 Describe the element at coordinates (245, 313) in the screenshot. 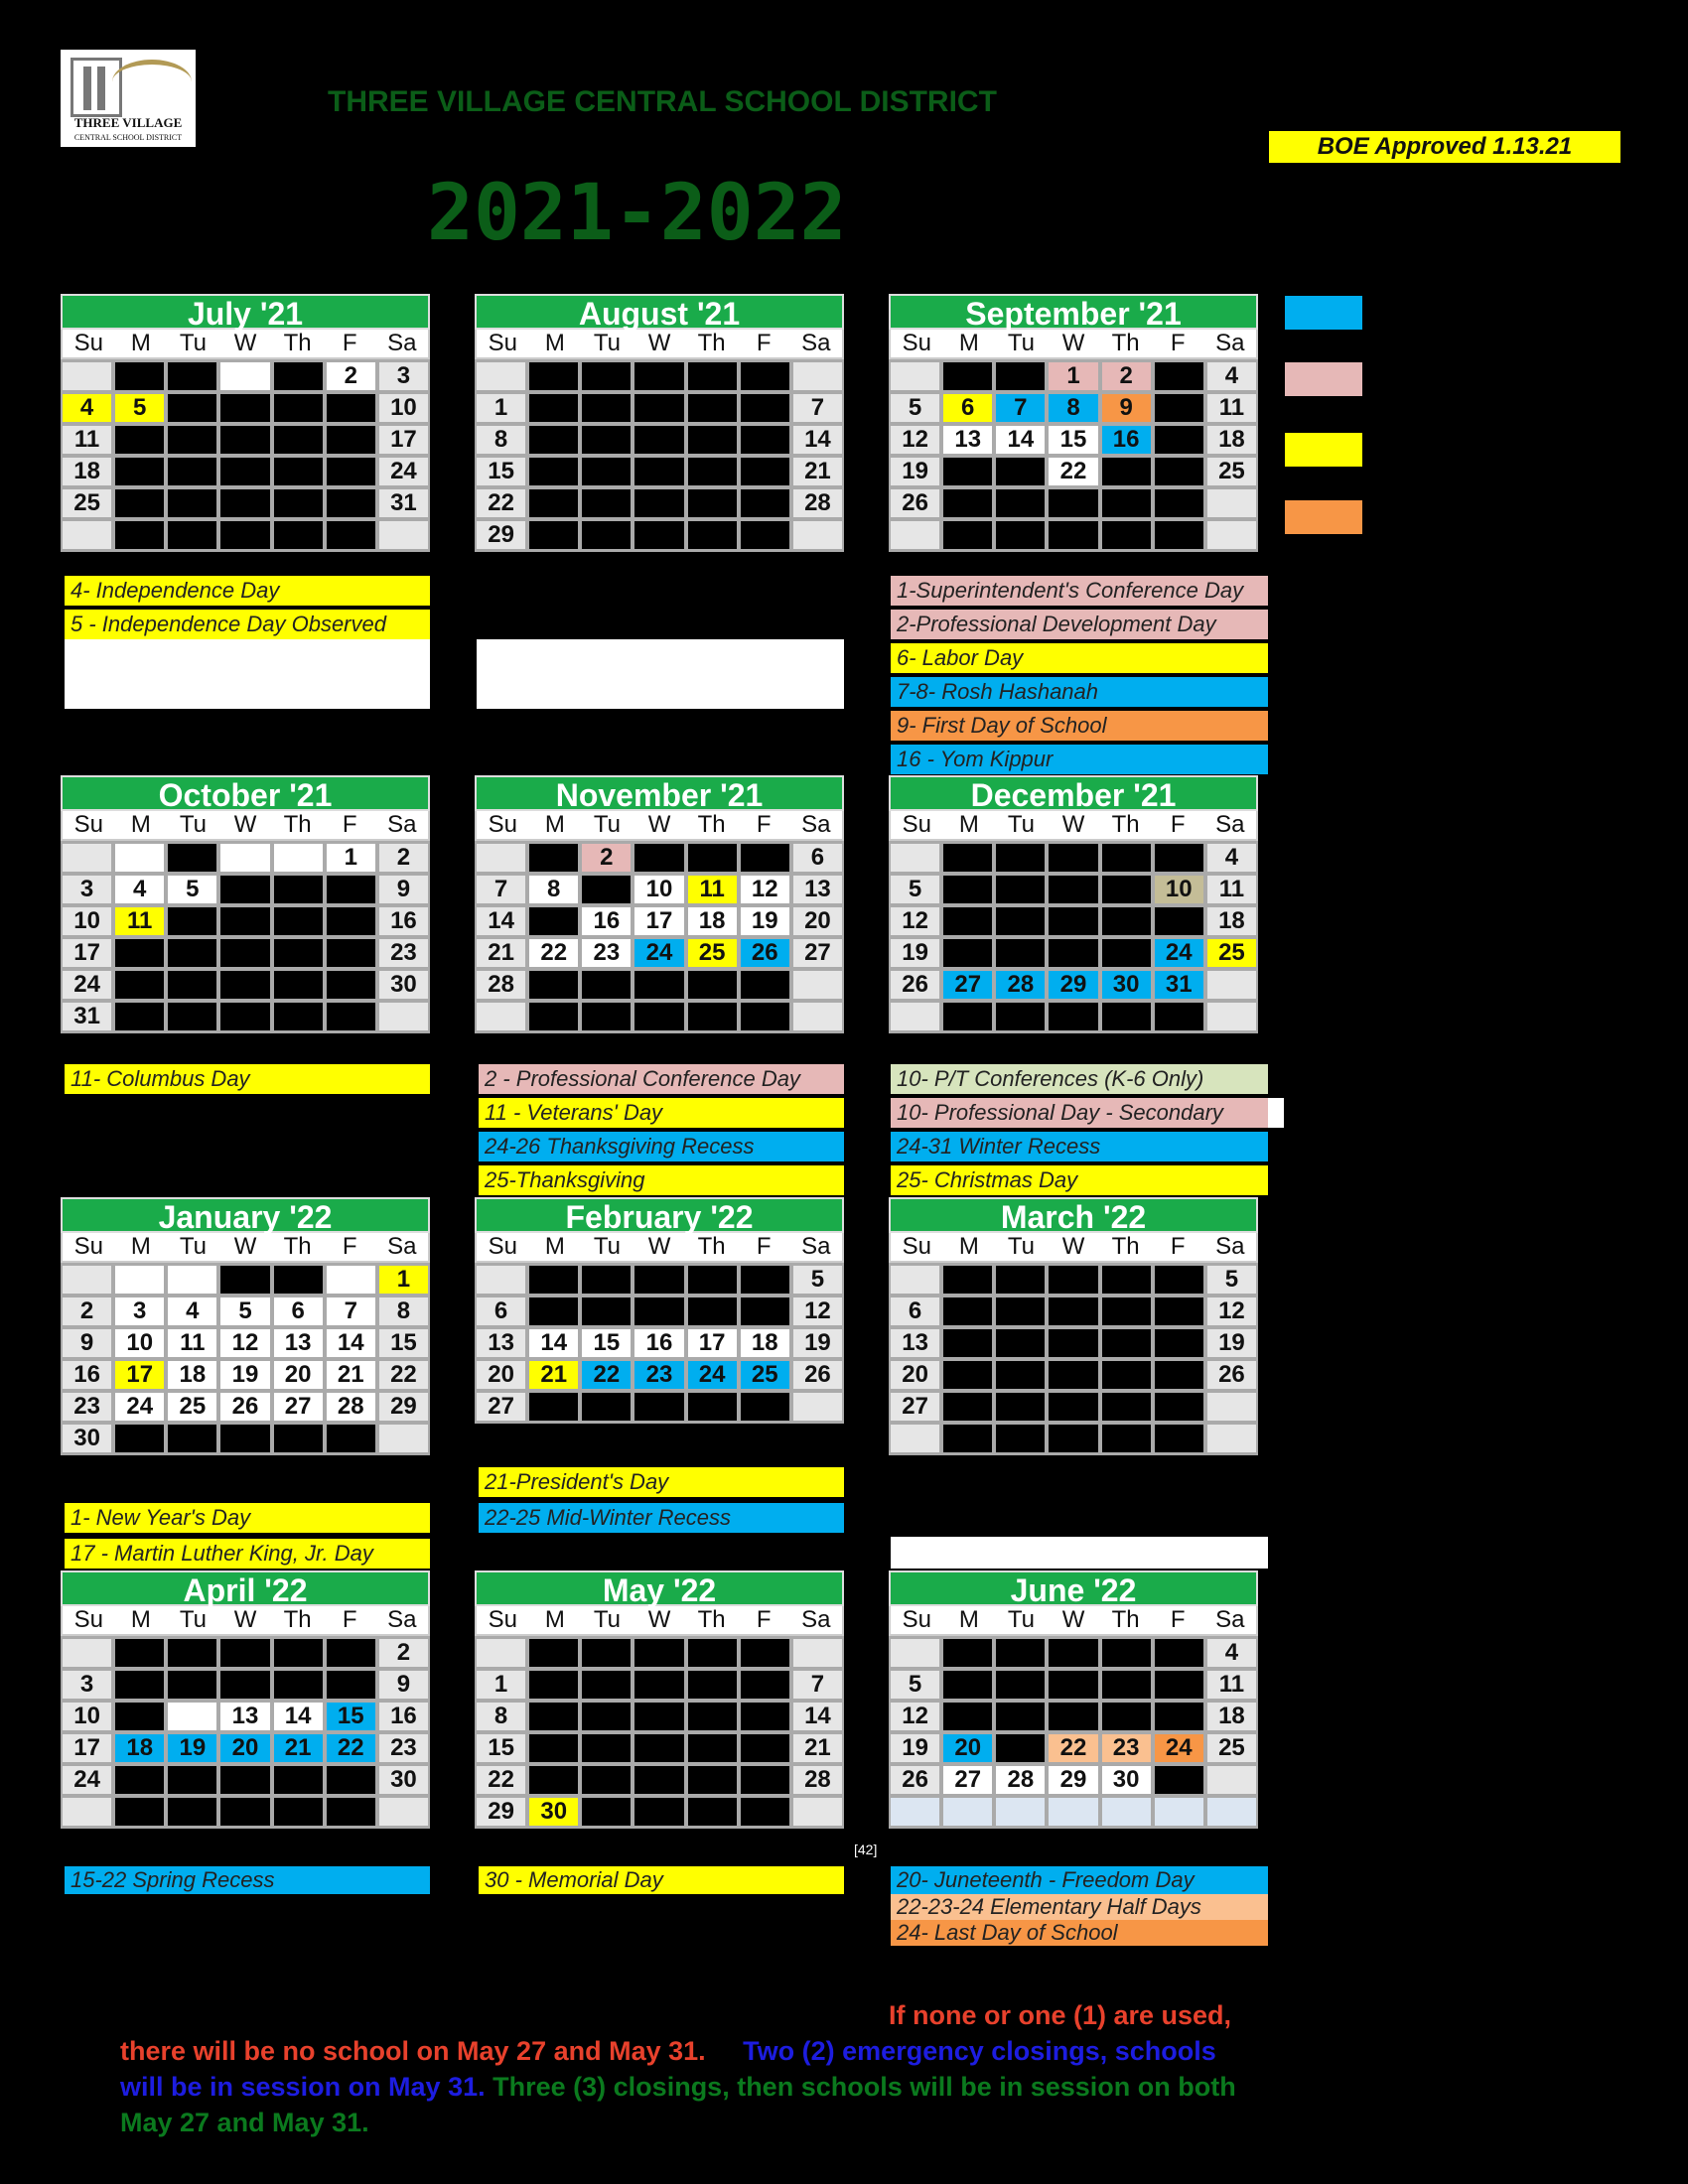

I see `month-title: July '21` at that location.